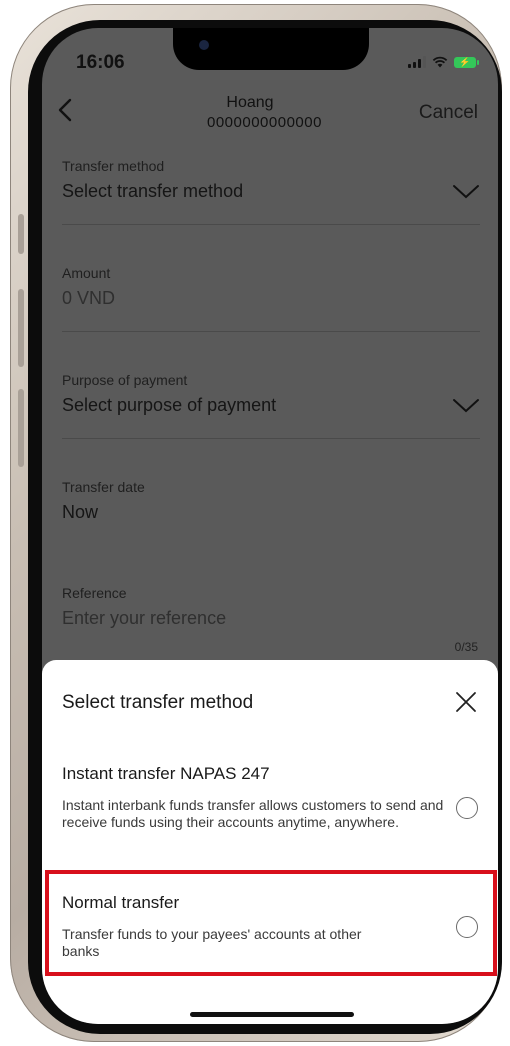 The width and height of the screenshot is (510, 1046). What do you see at coordinates (250, 102) in the screenshot?
I see `payee-name: Hoang` at bounding box center [250, 102].